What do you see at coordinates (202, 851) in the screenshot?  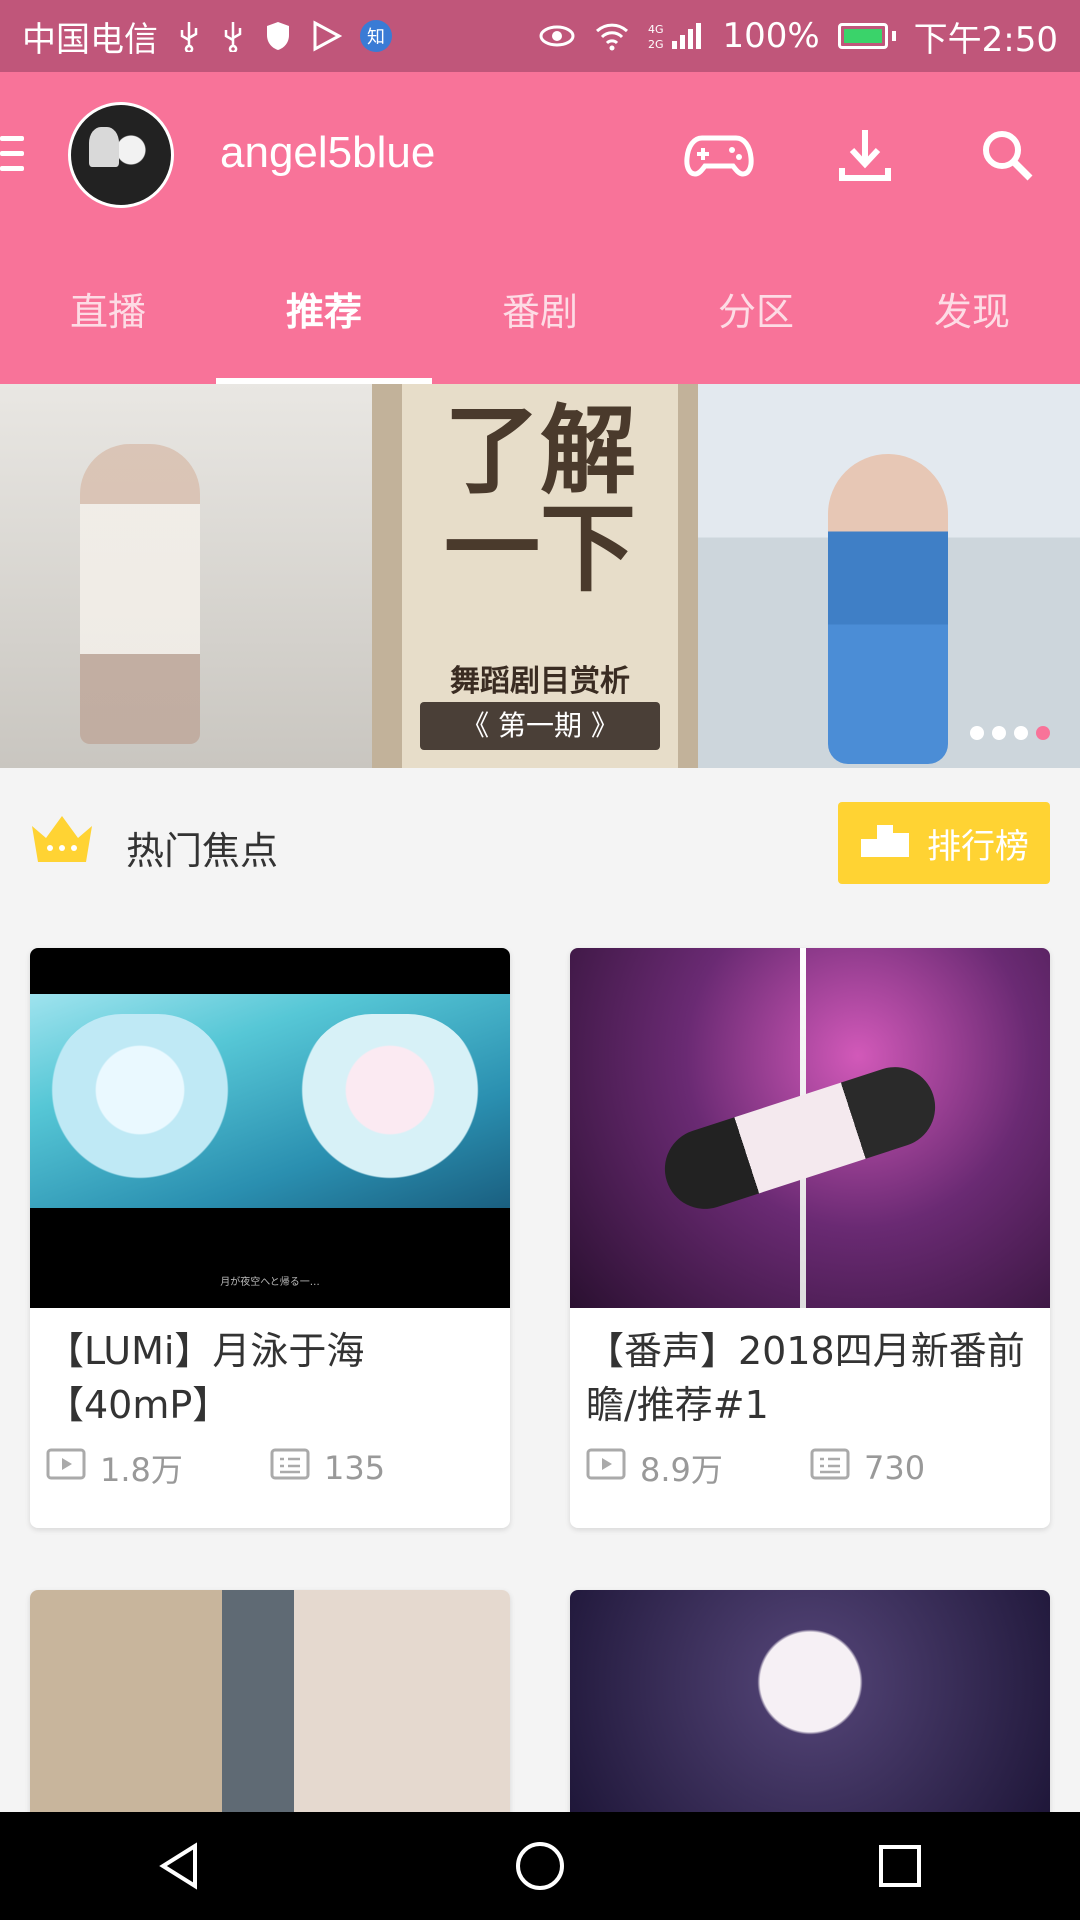 I see `section-title: 热门焦点` at bounding box center [202, 851].